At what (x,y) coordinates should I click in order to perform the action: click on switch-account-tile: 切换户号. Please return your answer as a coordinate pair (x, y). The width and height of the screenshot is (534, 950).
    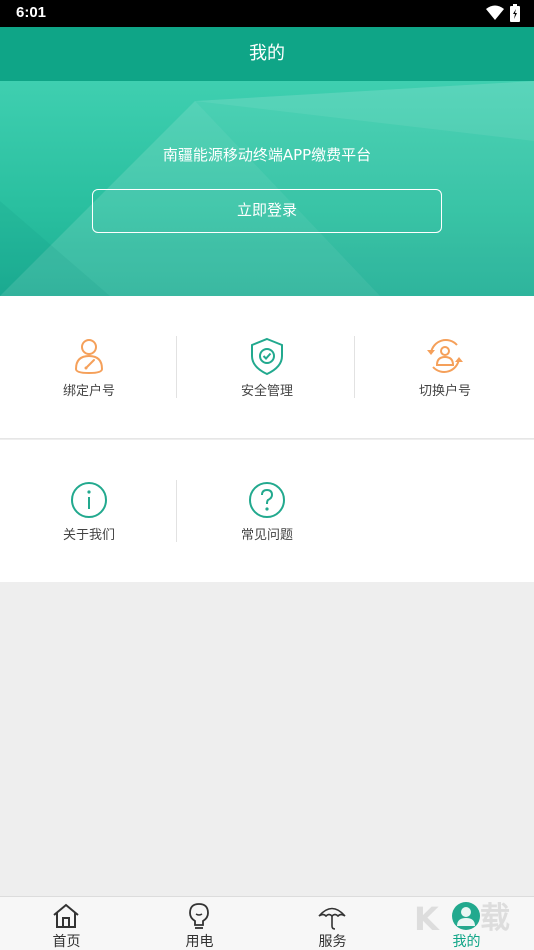
    Looking at the image, I should click on (445, 367).